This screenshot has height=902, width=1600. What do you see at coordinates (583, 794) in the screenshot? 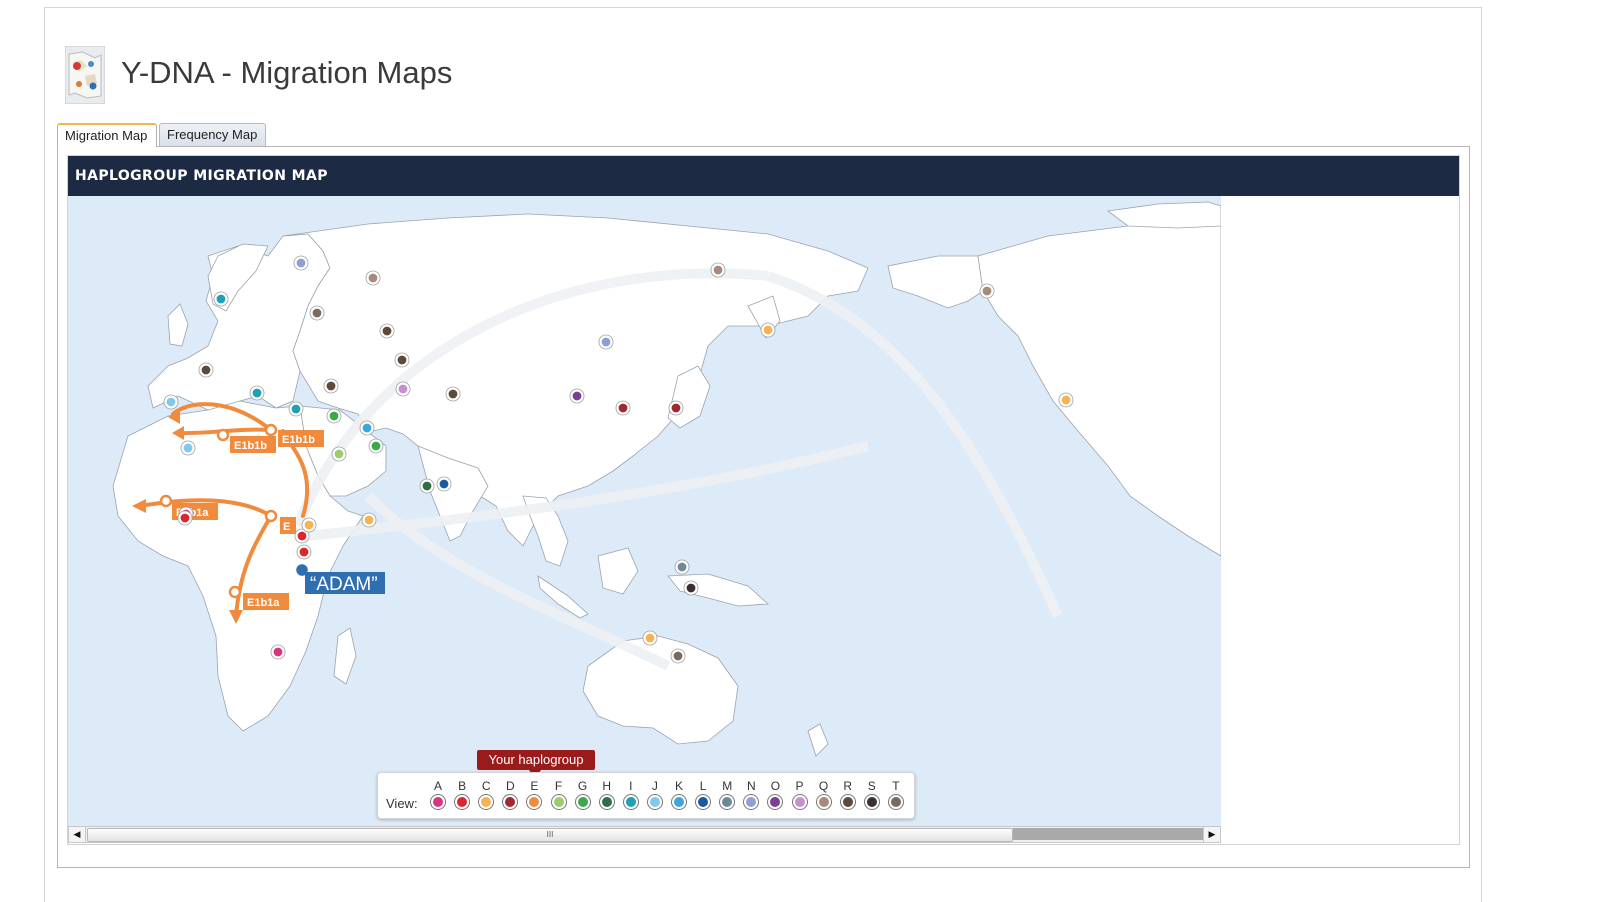
I see `haplogroup-toggle-g: G` at bounding box center [583, 794].